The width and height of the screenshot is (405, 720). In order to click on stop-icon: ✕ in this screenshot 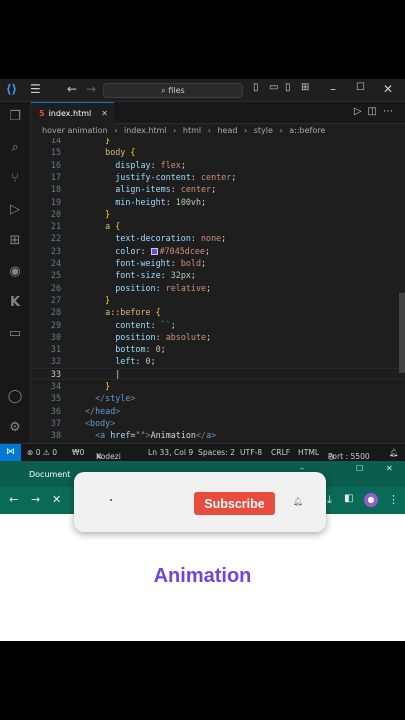, I will do `click(56, 499)`.